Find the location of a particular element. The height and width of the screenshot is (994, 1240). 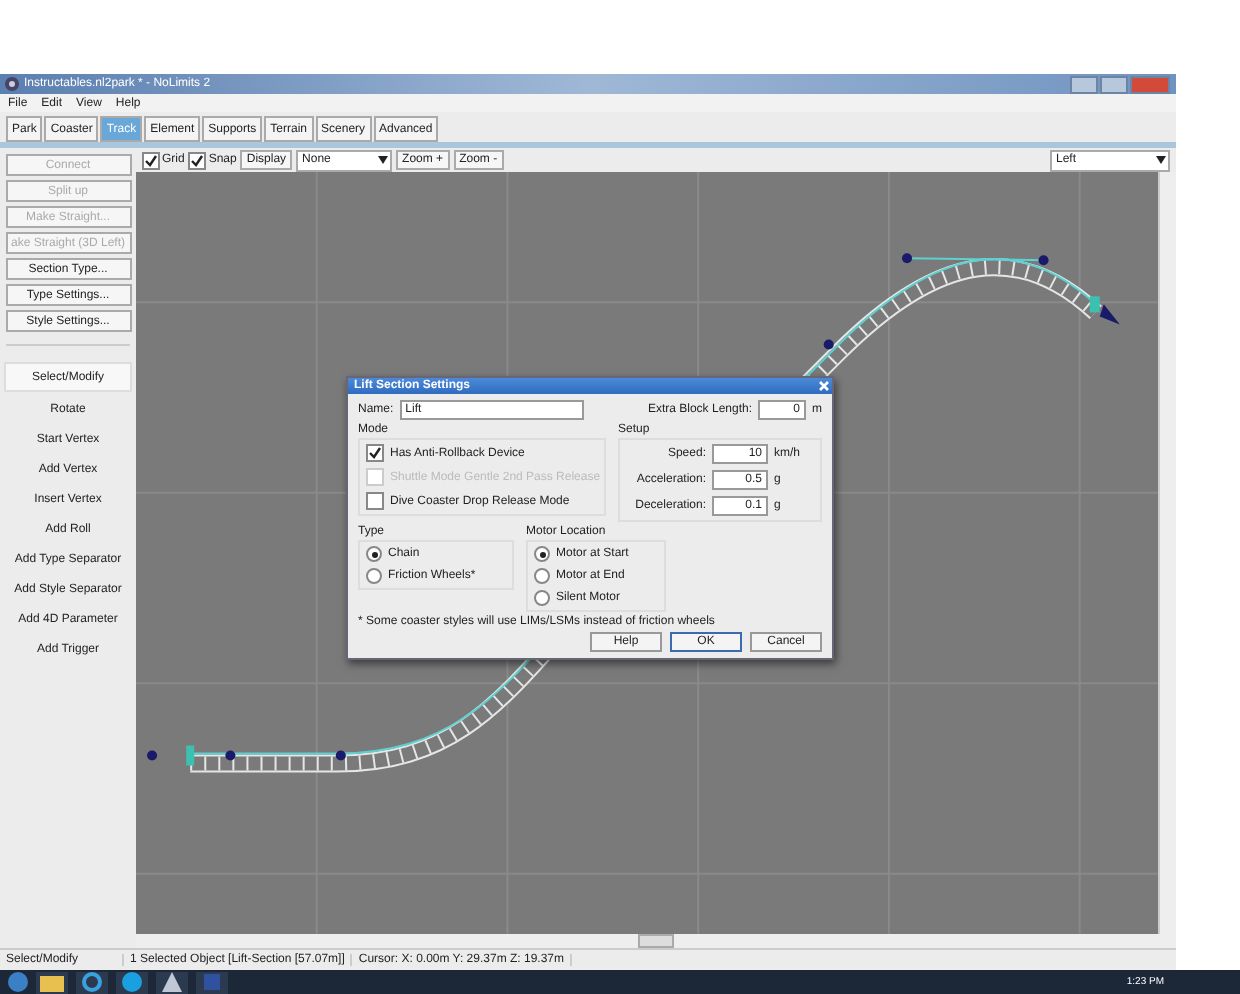

browser-icon is located at coordinates (92, 982).